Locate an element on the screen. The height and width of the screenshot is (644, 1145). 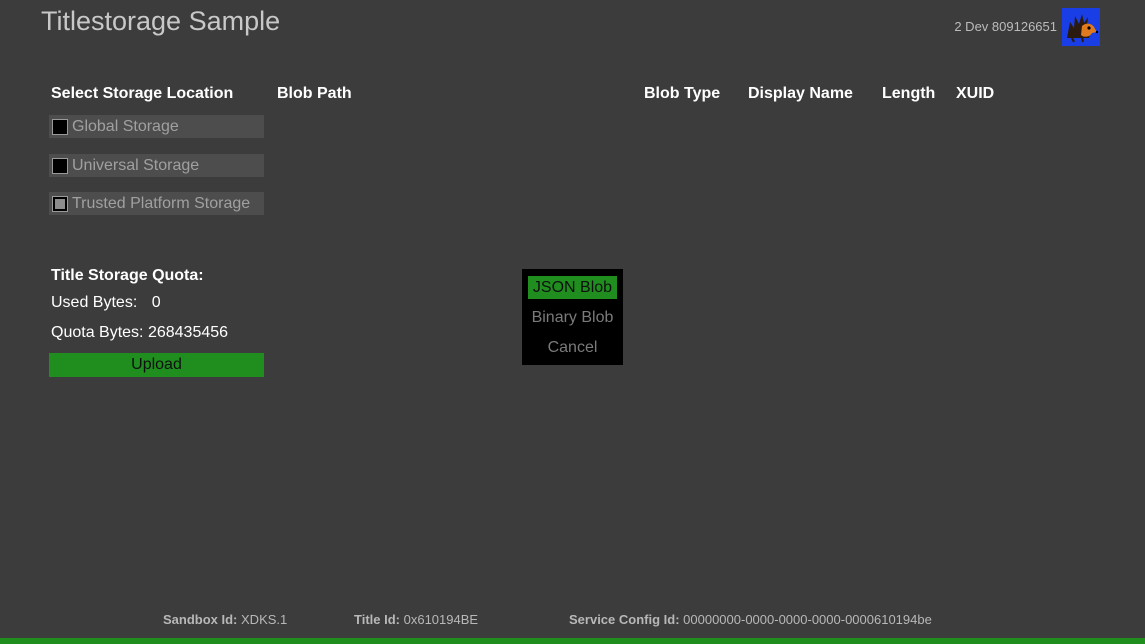
sandbox-id-footer: Sandbox Id: XDKS.1 is located at coordinates (225, 619).